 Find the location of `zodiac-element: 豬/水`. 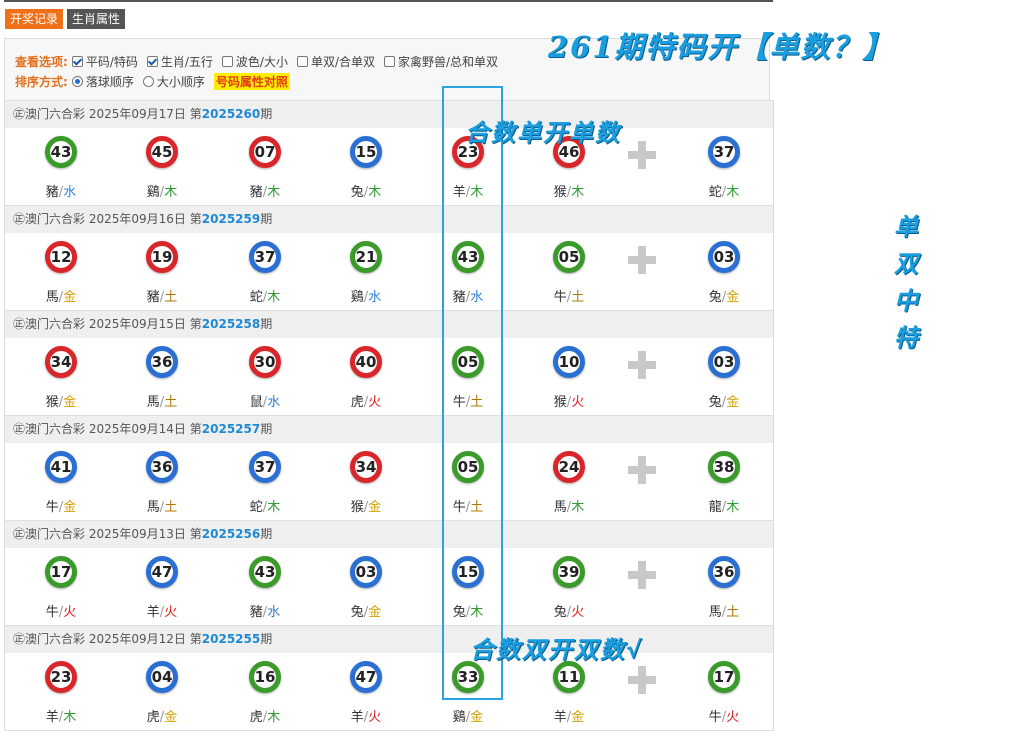

zodiac-element: 豬/水 is located at coordinates (61, 190).